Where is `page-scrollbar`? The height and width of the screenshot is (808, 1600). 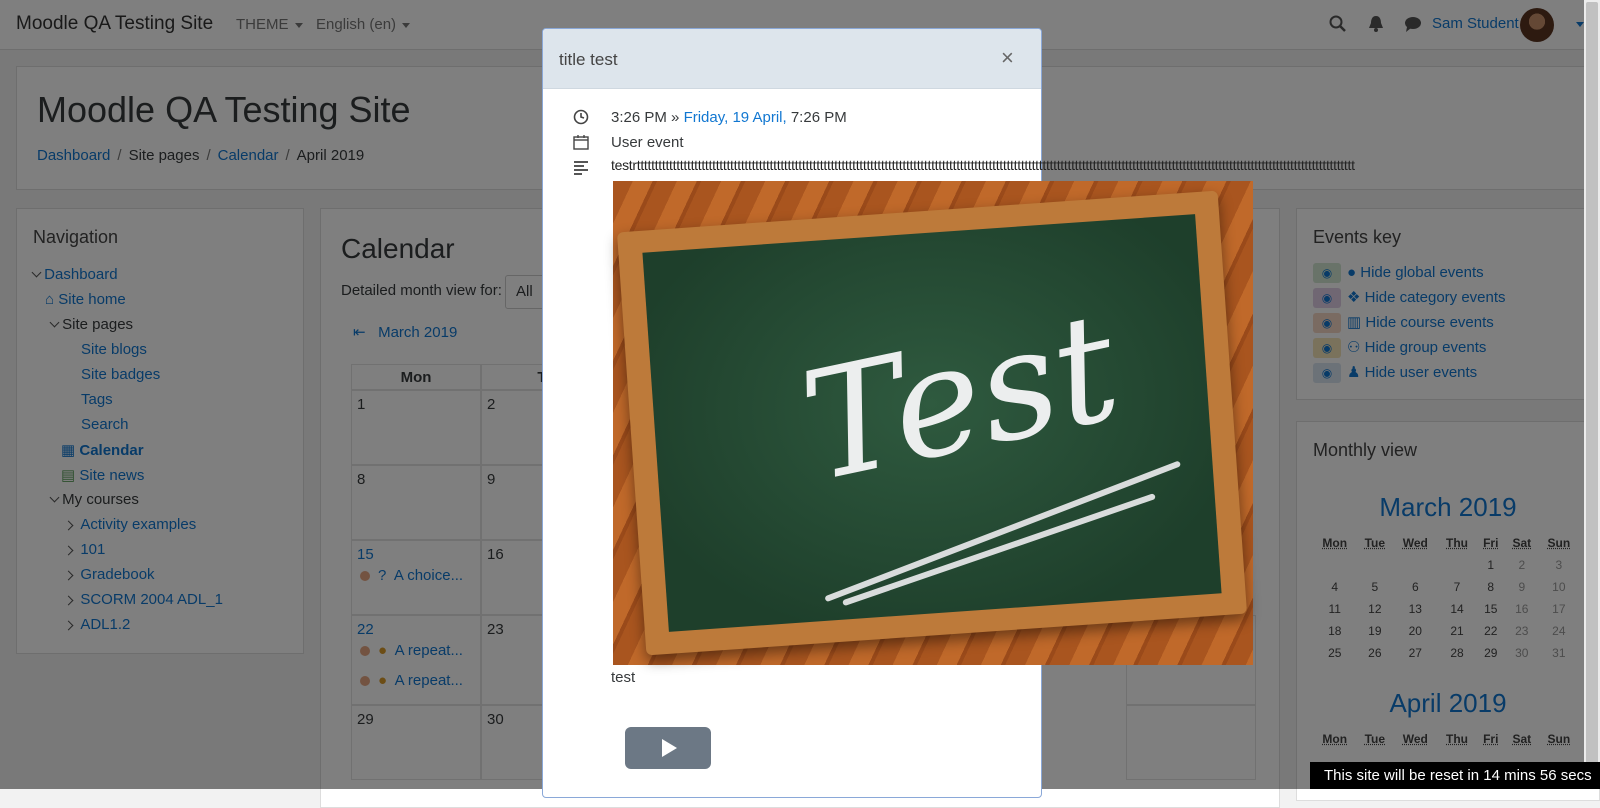
page-scrollbar is located at coordinates (1592, 394).